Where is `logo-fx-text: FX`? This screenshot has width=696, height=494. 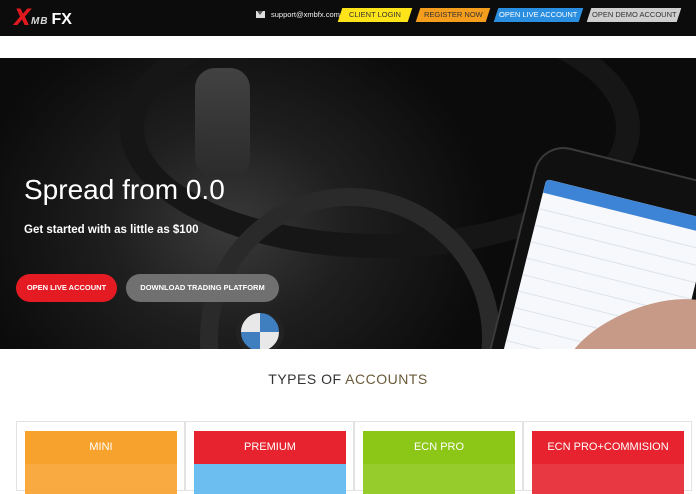 logo-fx-text: FX is located at coordinates (61, 19).